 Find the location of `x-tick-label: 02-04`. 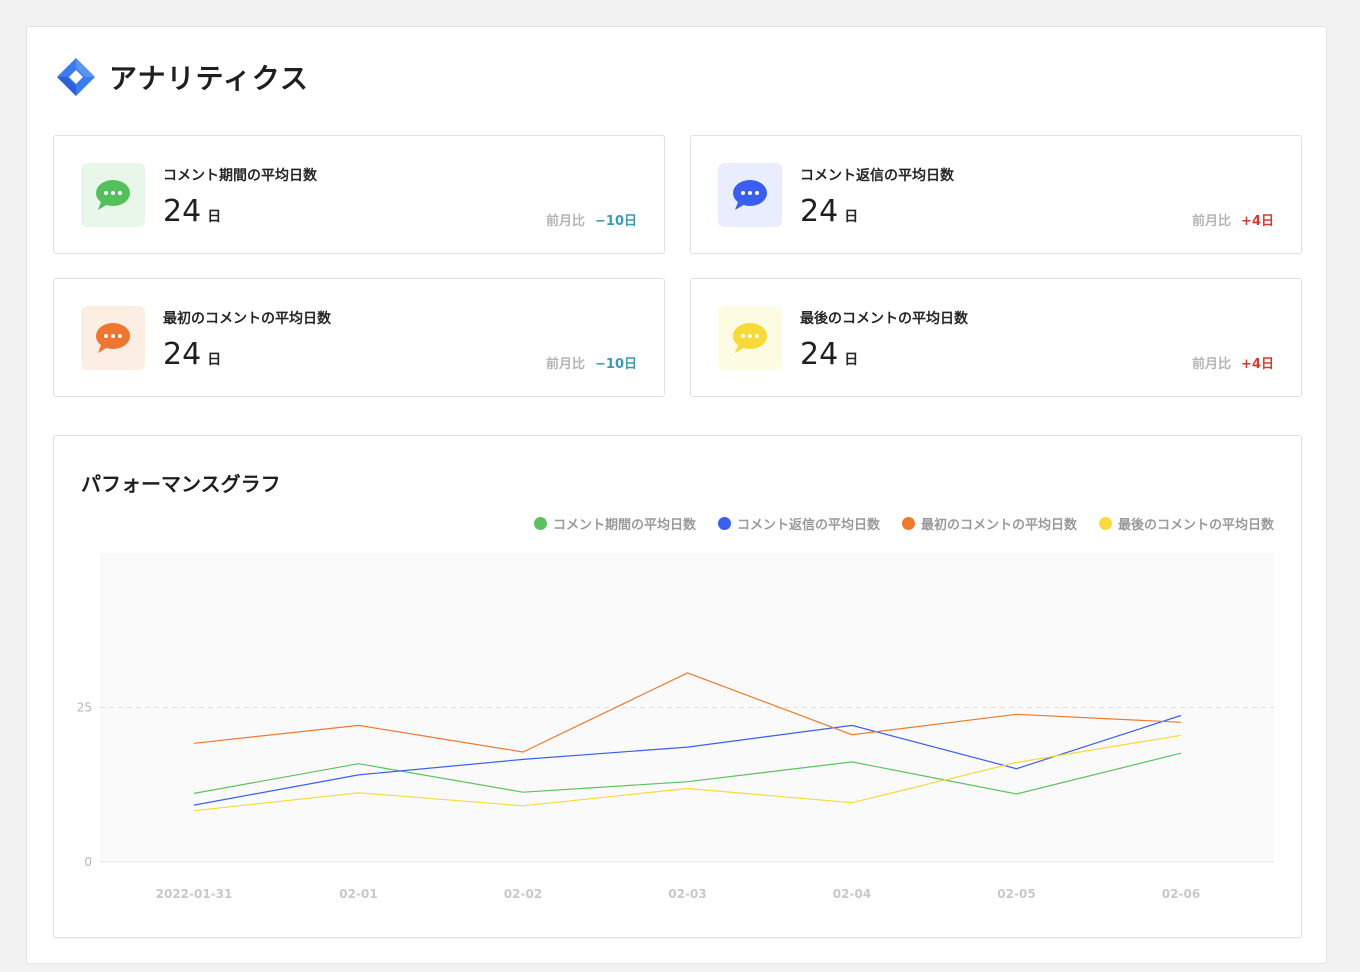

x-tick-label: 02-04 is located at coordinates (852, 894).